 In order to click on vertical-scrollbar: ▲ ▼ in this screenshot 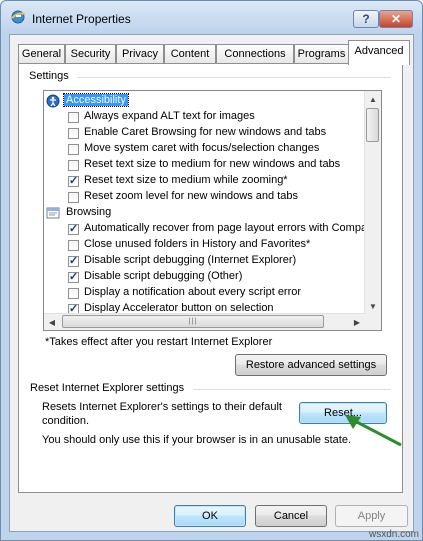, I will do `click(372, 202)`.